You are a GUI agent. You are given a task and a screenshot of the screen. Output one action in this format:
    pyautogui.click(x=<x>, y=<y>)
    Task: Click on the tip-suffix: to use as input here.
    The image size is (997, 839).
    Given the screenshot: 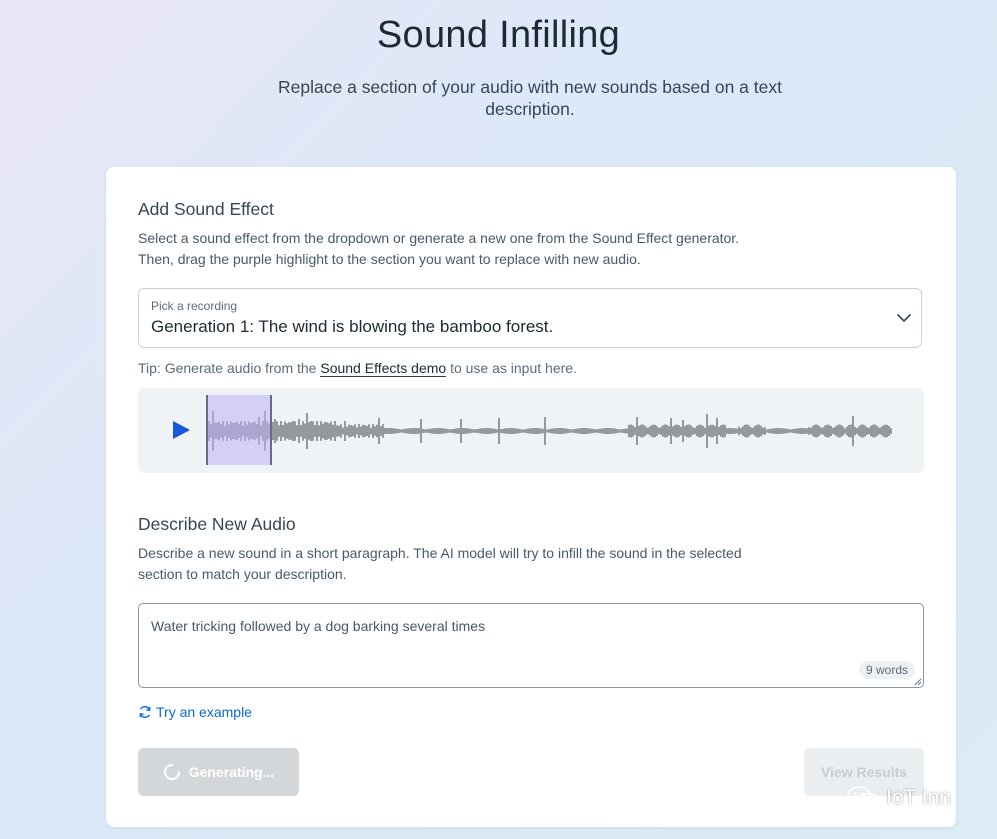 What is the action you would take?
    pyautogui.click(x=513, y=368)
    